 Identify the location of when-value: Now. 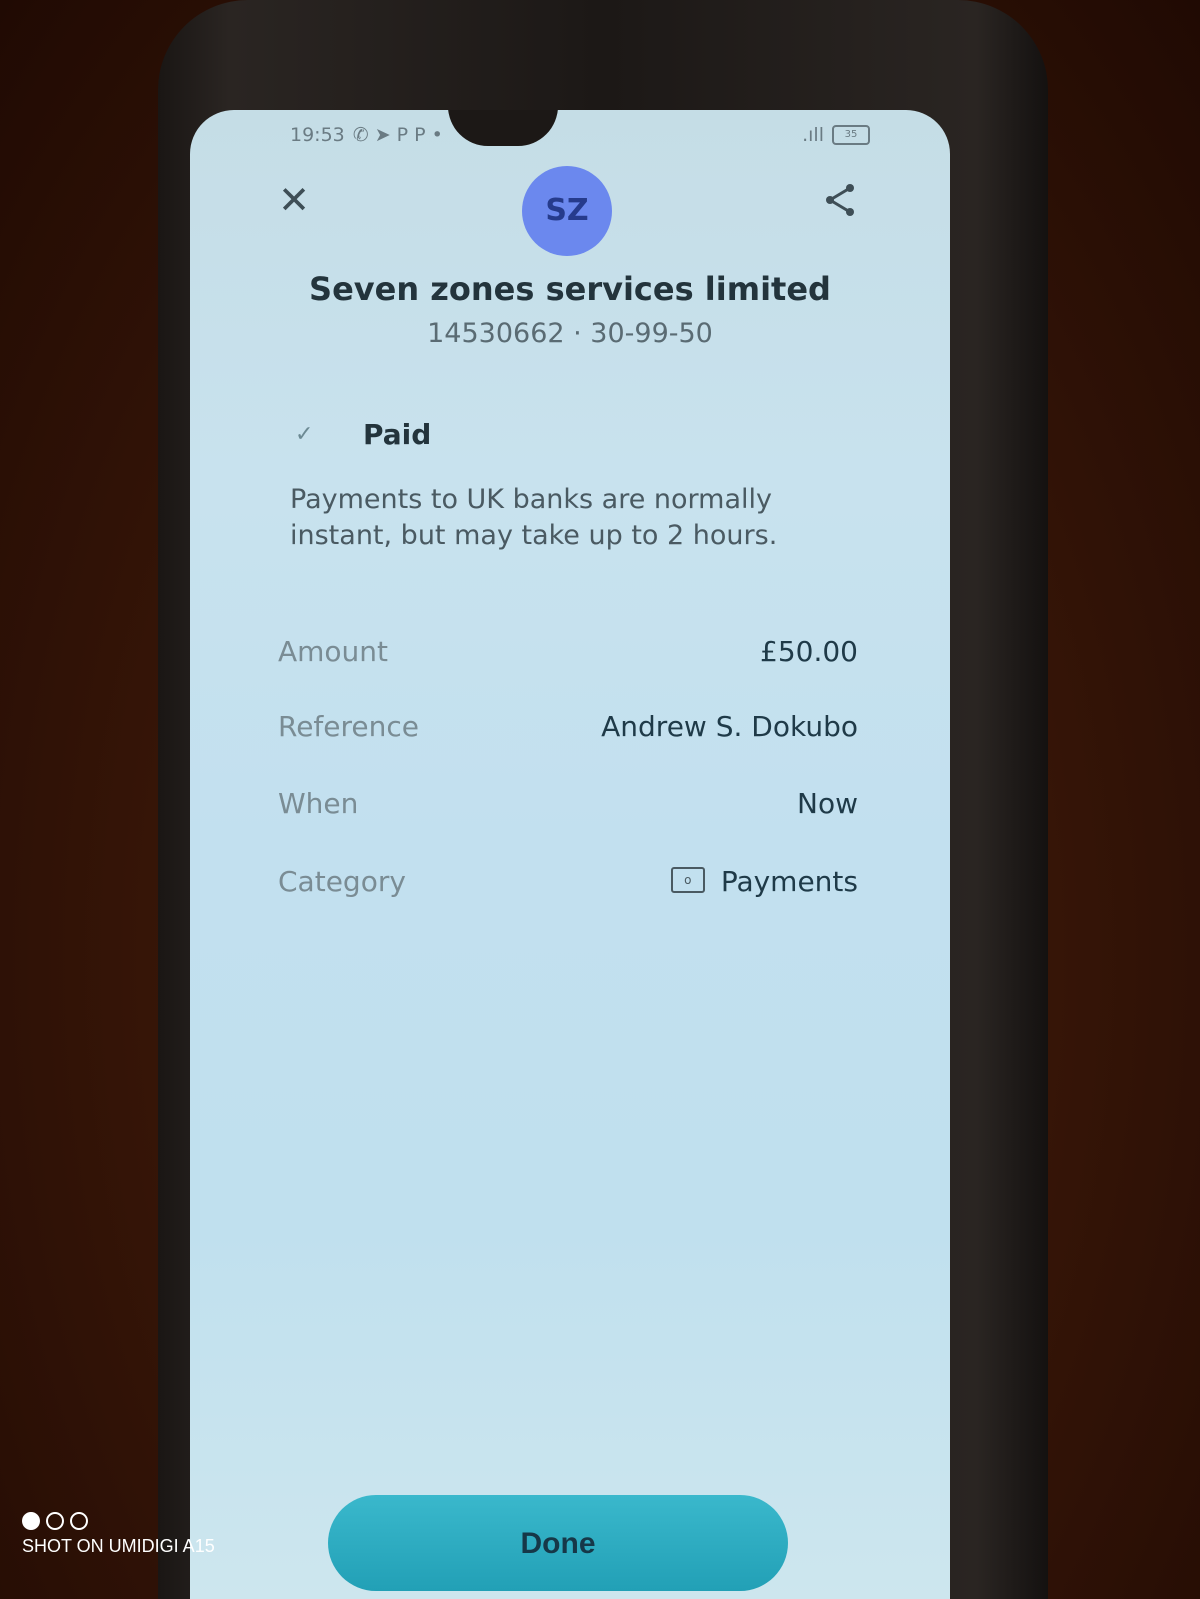
(827, 803).